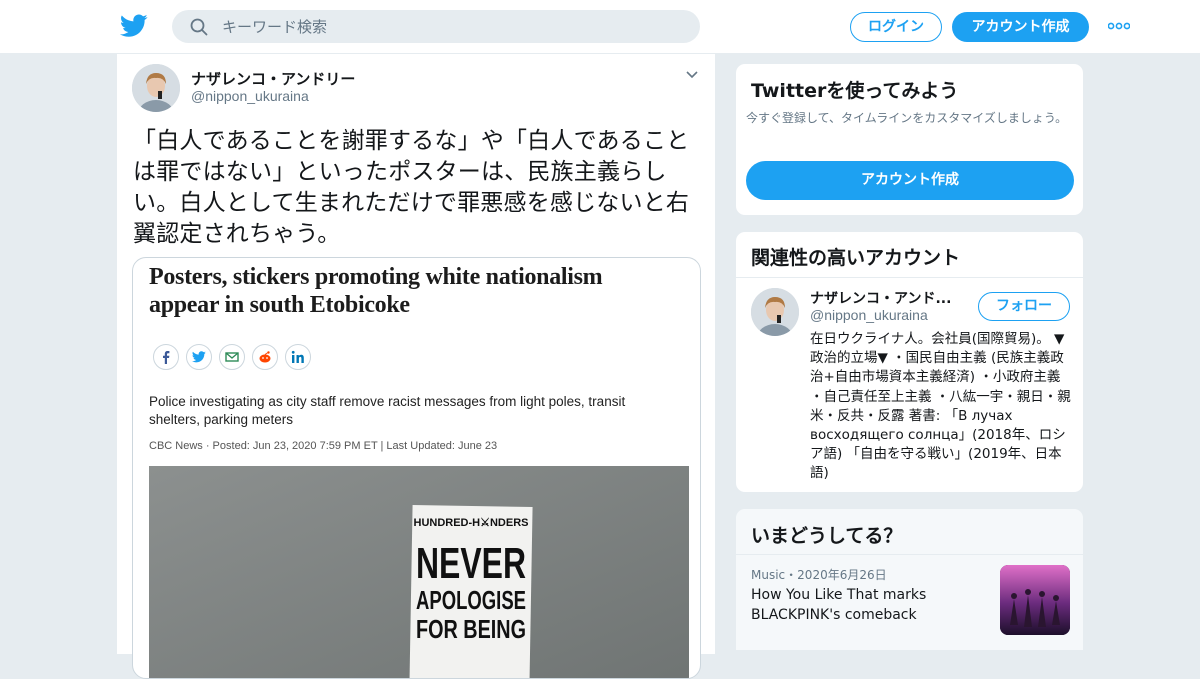  I want to click on related-accounts-title: 関連性の高いアカウント, so click(856, 258).